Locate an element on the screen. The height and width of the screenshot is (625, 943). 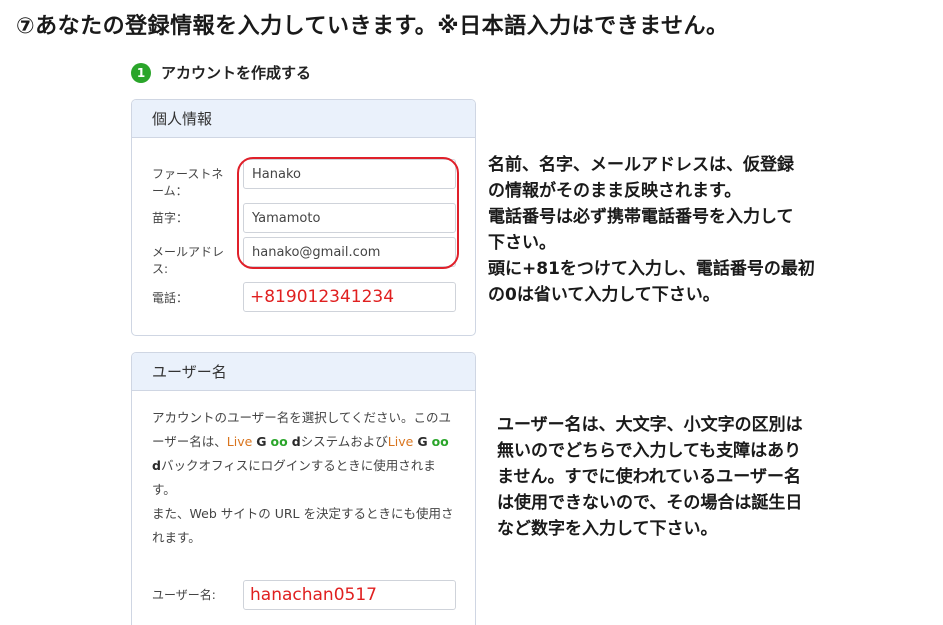
last-name-label: 苗字： is located at coordinates (170, 218).